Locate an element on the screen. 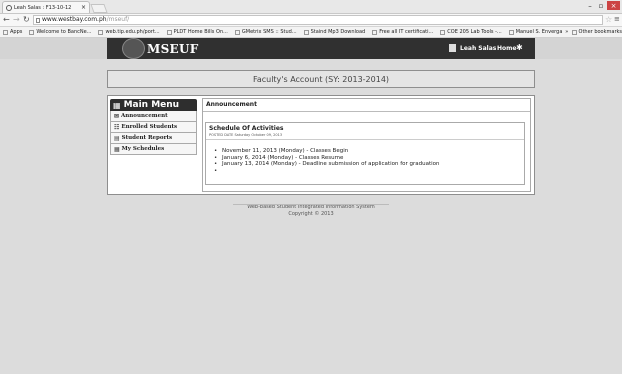 This screenshot has height=374, width=622. site-header is located at coordinates (311, 48).